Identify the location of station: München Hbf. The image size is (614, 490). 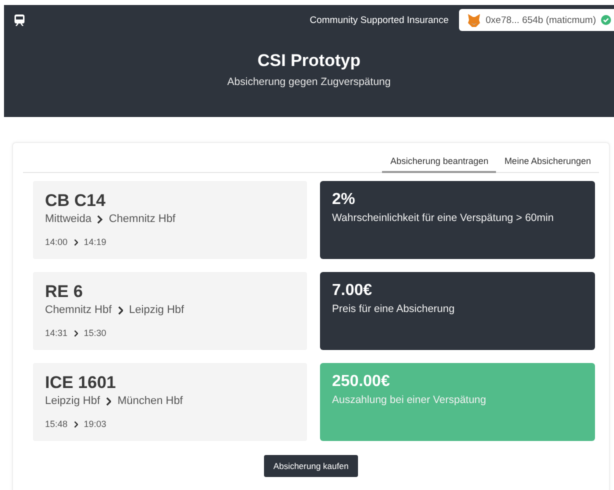
(150, 401).